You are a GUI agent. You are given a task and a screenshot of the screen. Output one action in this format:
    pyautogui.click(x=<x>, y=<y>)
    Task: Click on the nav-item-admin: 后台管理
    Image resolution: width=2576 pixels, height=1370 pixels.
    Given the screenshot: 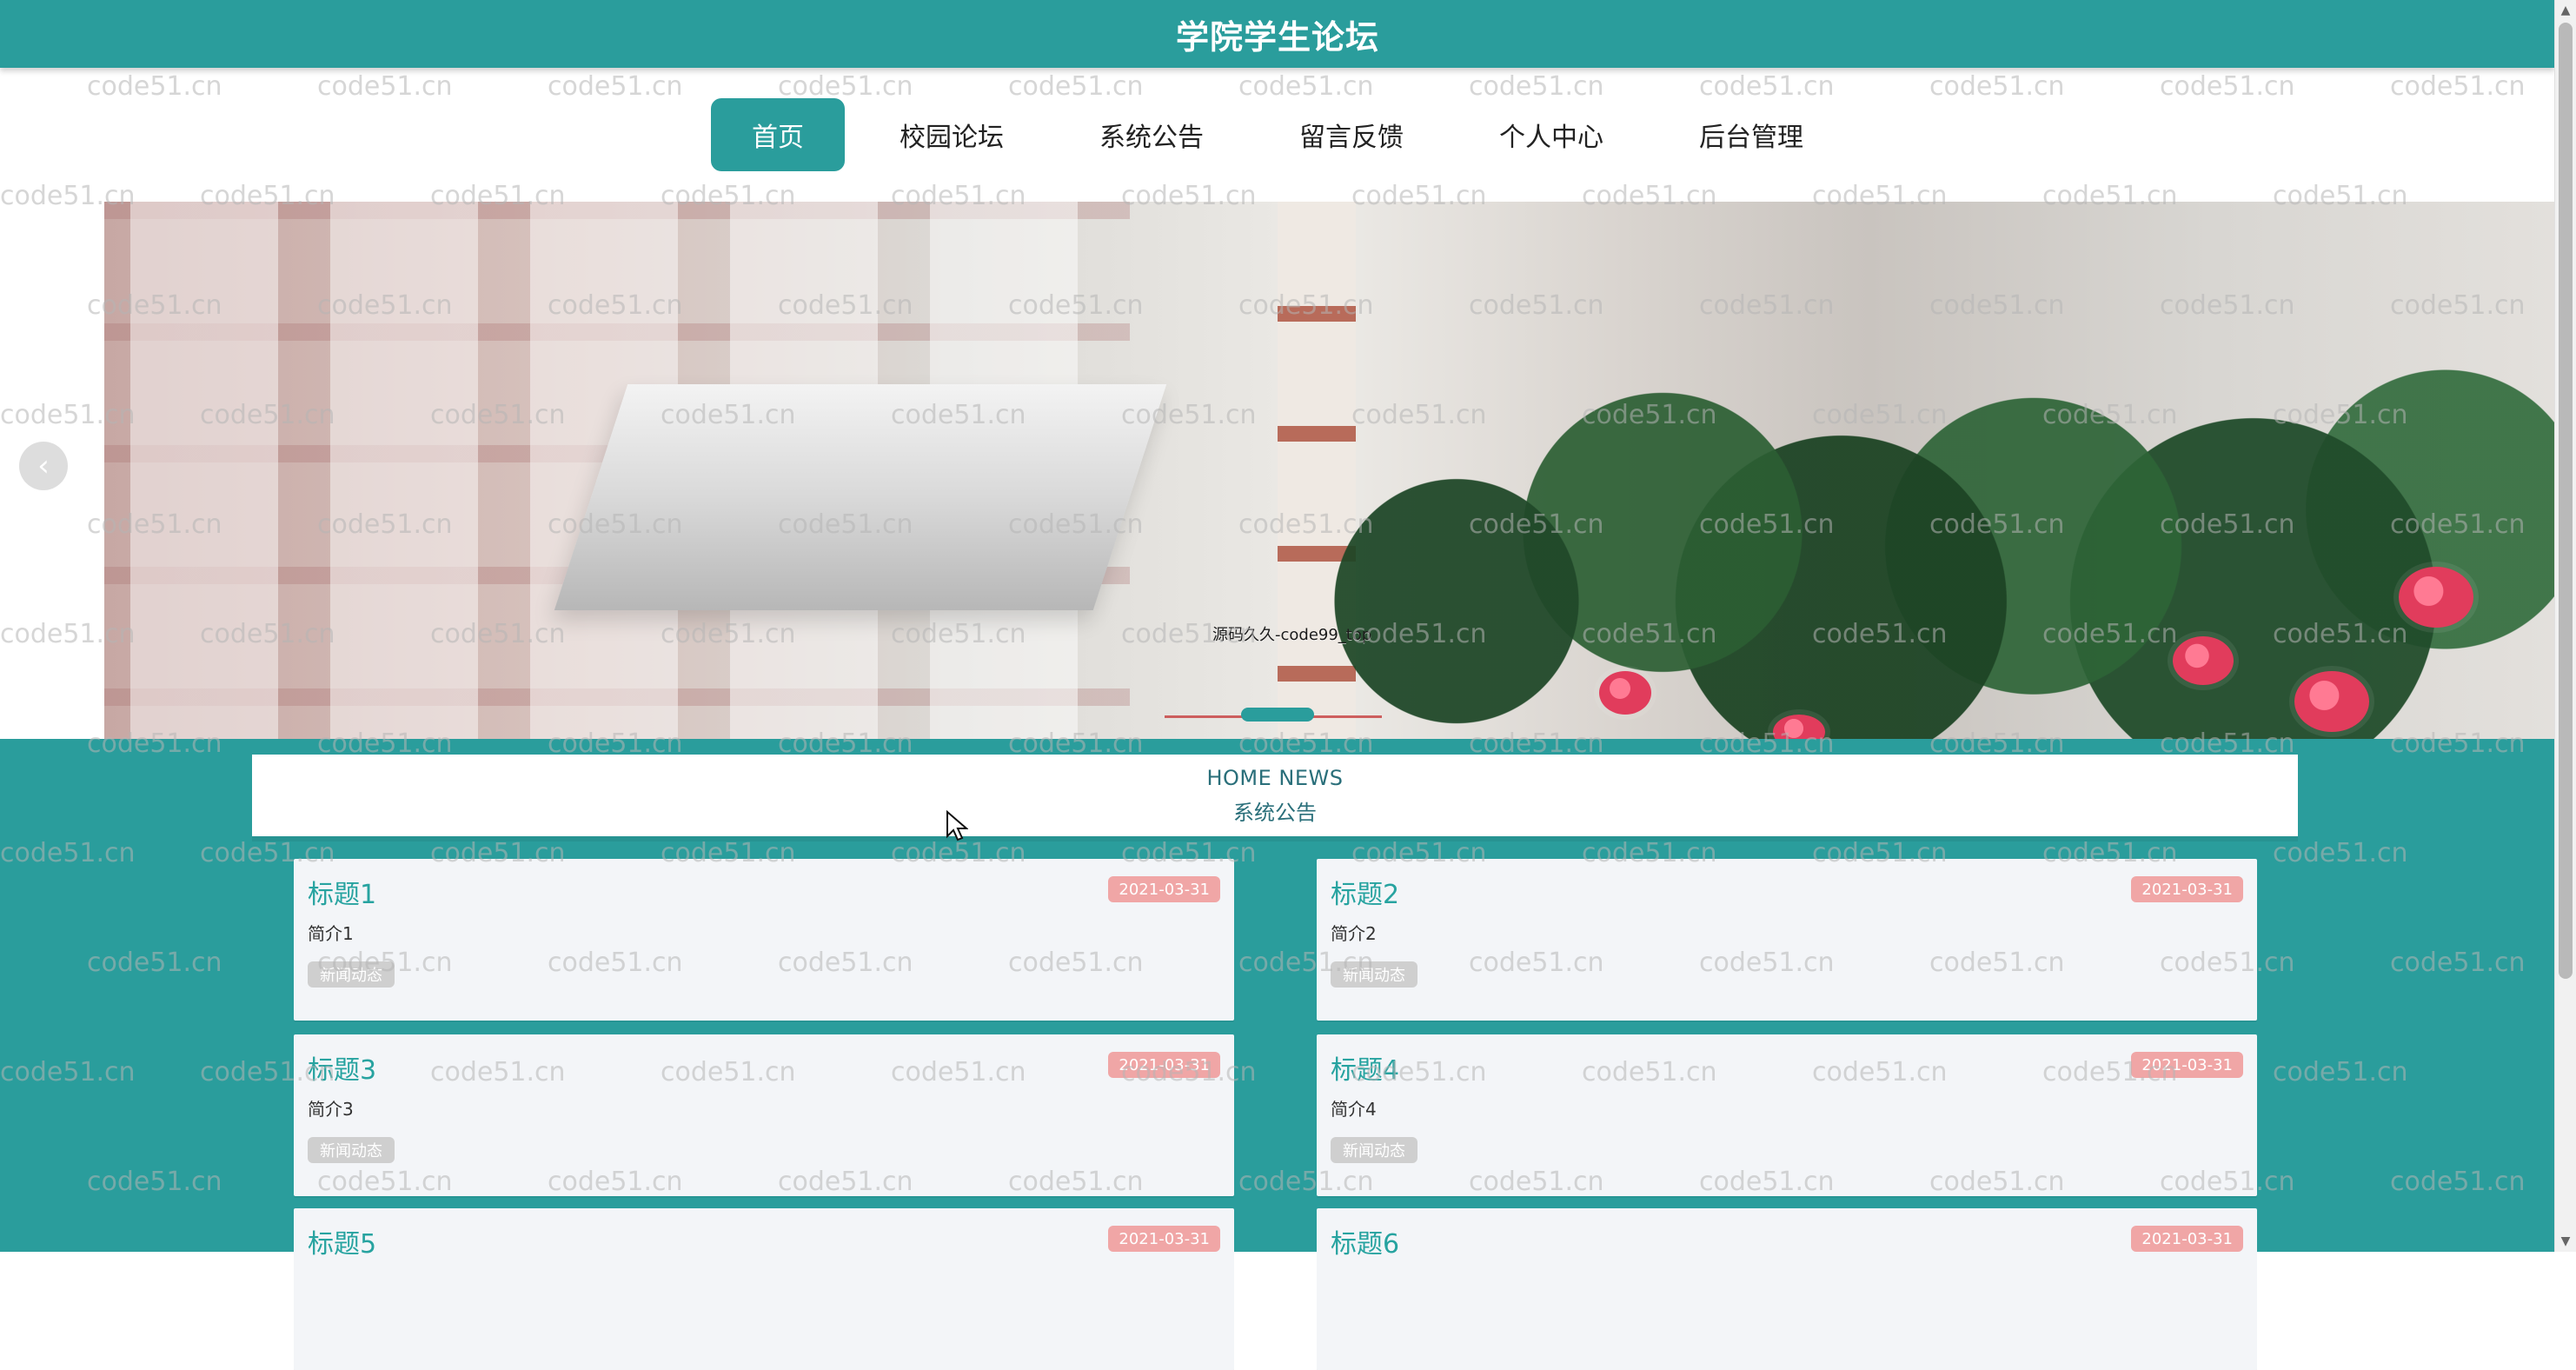 What is the action you would take?
    pyautogui.click(x=1751, y=134)
    